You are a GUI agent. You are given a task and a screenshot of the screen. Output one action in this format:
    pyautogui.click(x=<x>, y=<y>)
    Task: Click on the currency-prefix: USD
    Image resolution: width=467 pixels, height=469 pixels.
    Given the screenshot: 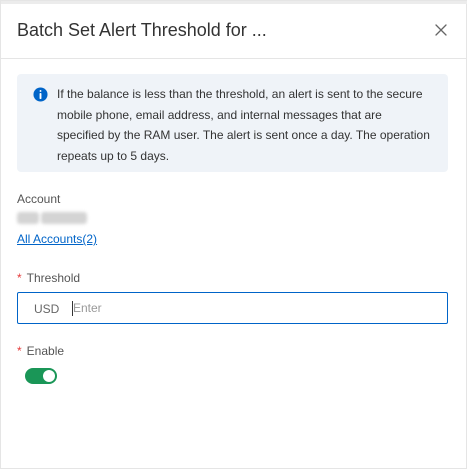 What is the action you would take?
    pyautogui.click(x=47, y=309)
    